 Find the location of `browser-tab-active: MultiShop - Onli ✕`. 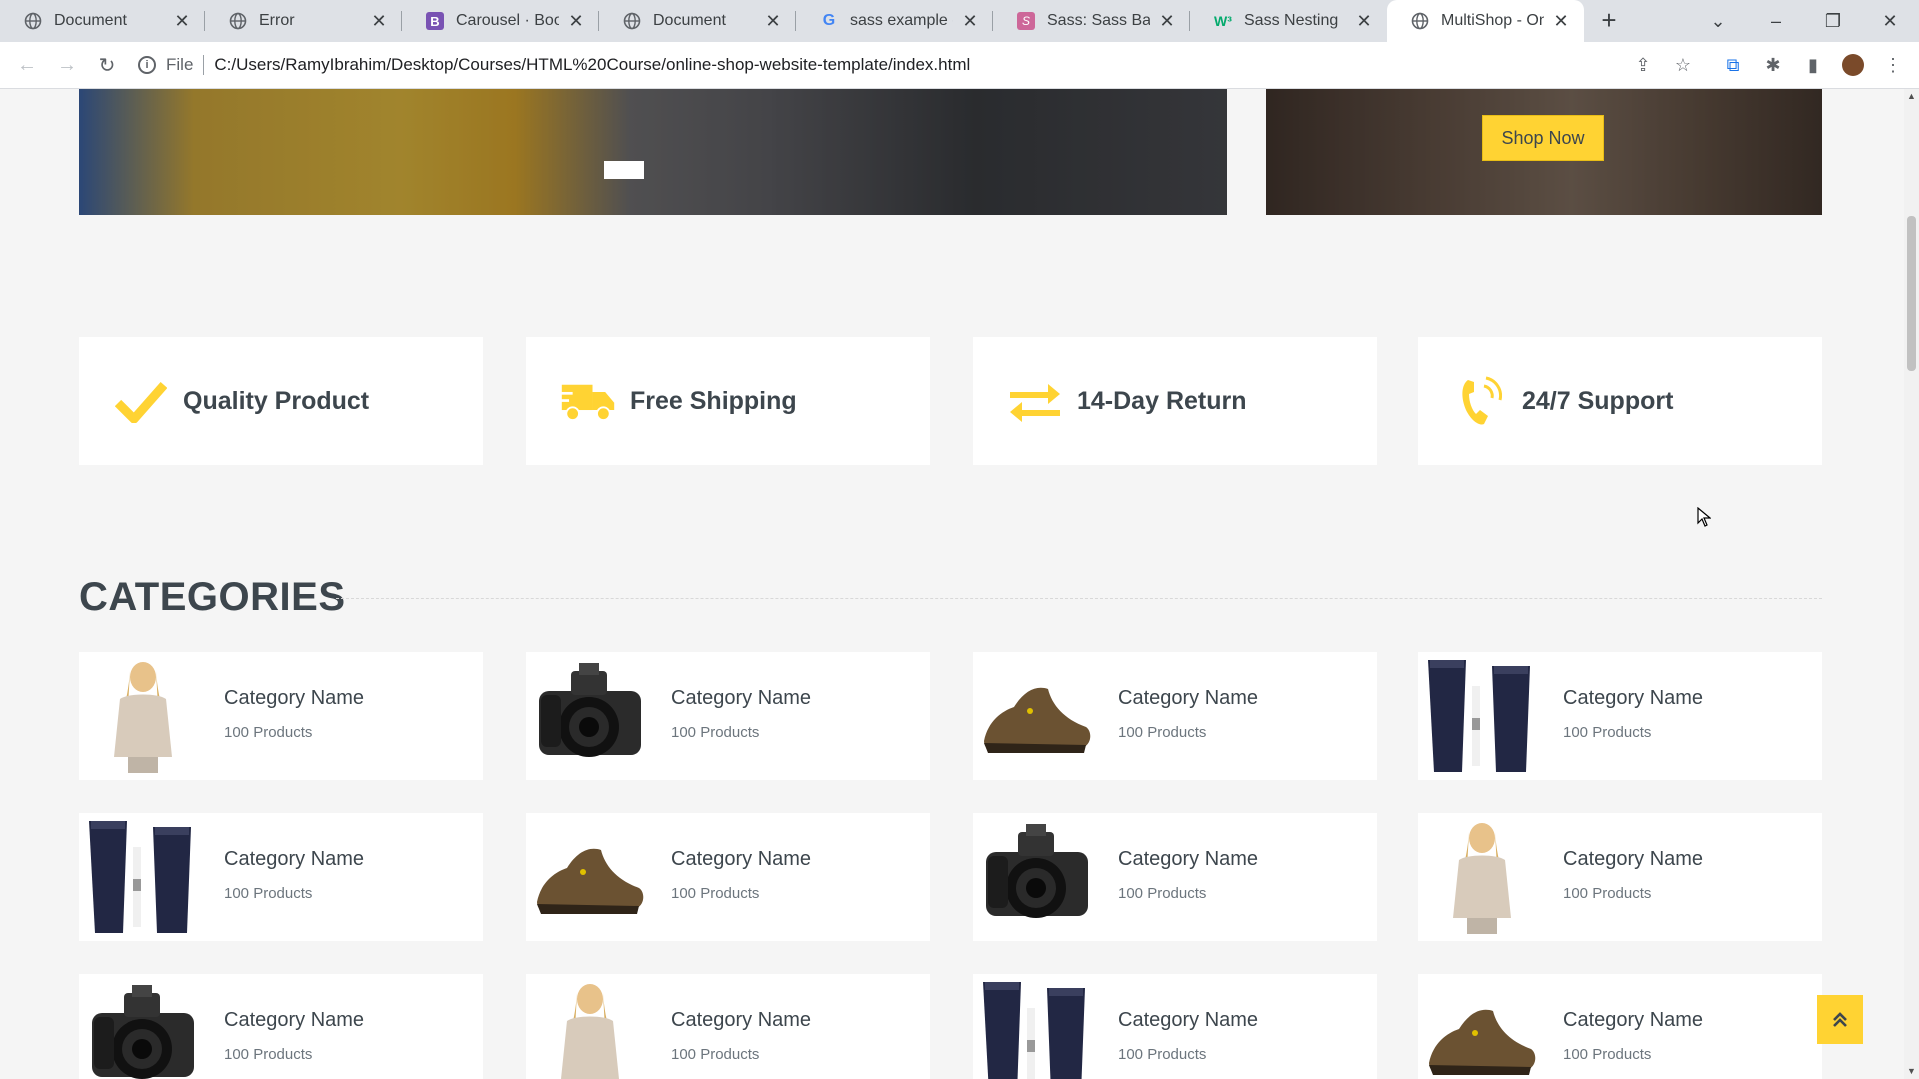

browser-tab-active: MultiShop - Onli ✕ is located at coordinates (1485, 21).